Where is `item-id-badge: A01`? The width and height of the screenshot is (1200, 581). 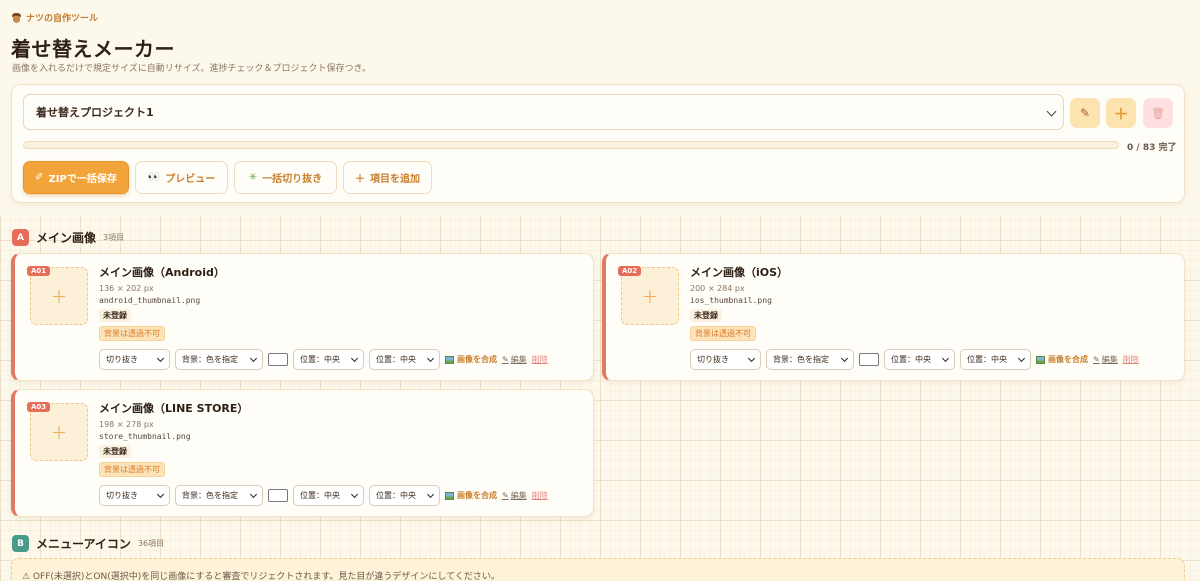 item-id-badge: A01 is located at coordinates (39, 271).